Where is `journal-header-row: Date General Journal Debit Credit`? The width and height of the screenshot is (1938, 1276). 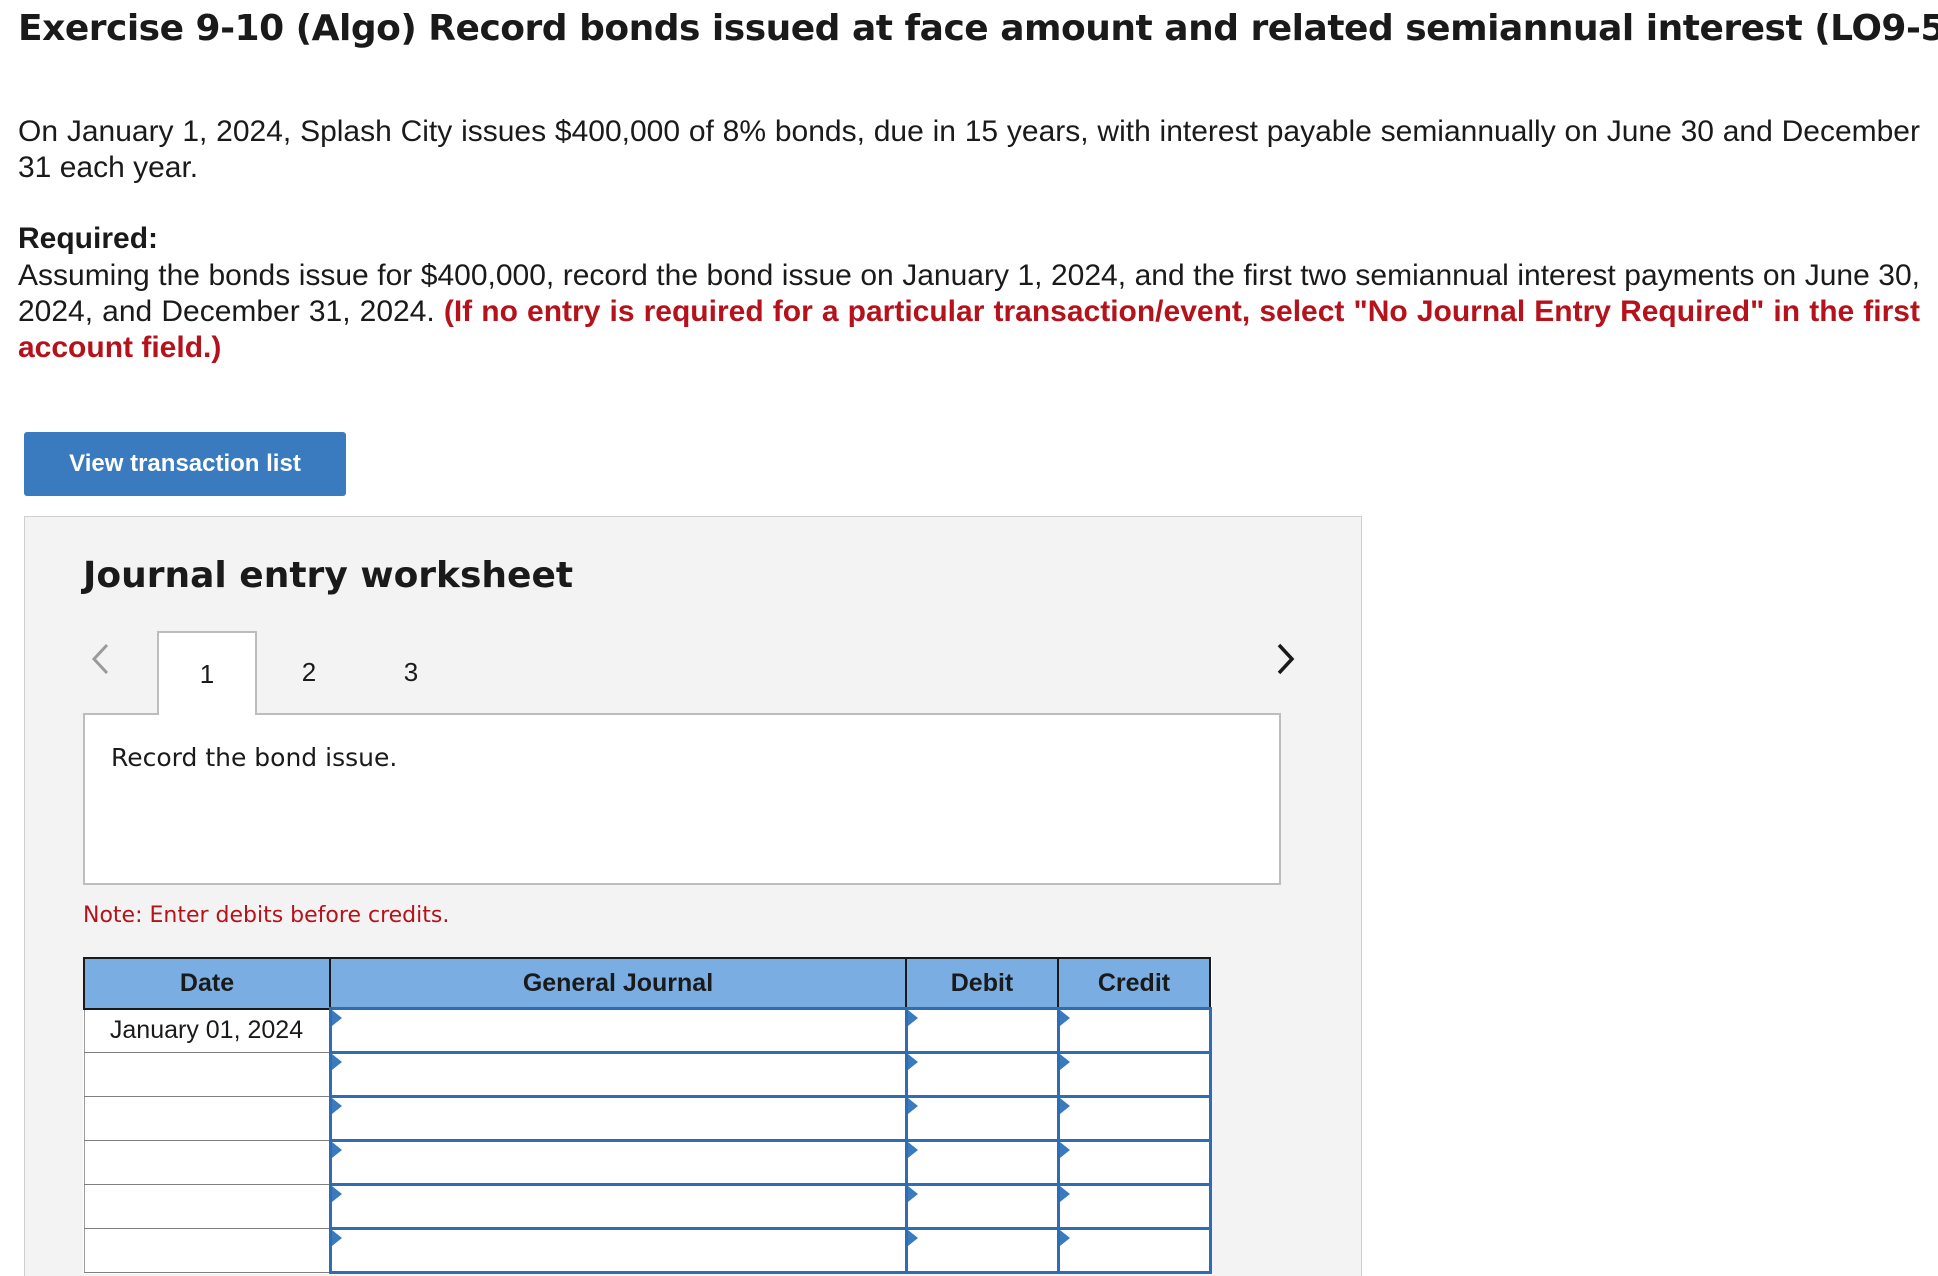
journal-header-row: Date General Journal Debit Credit is located at coordinates (647, 983).